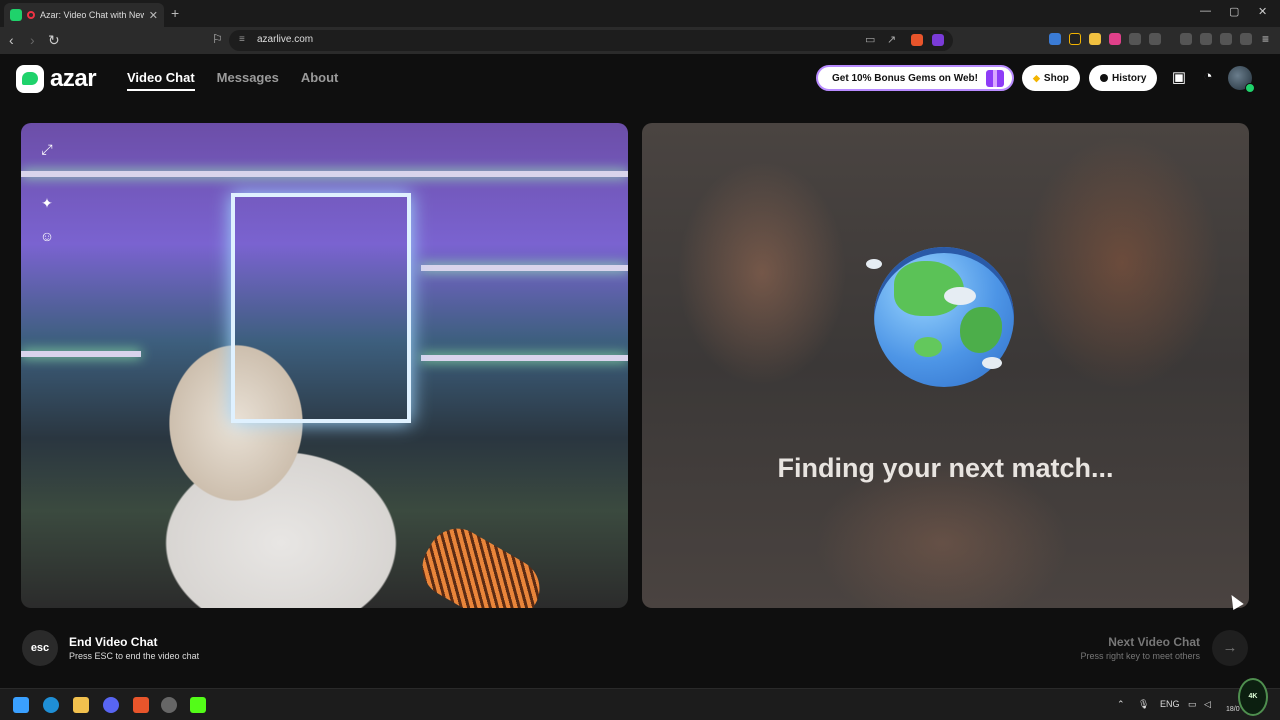 This screenshot has width=1280, height=720. What do you see at coordinates (285, 39) in the screenshot?
I see `url-text: azarlive.com` at bounding box center [285, 39].